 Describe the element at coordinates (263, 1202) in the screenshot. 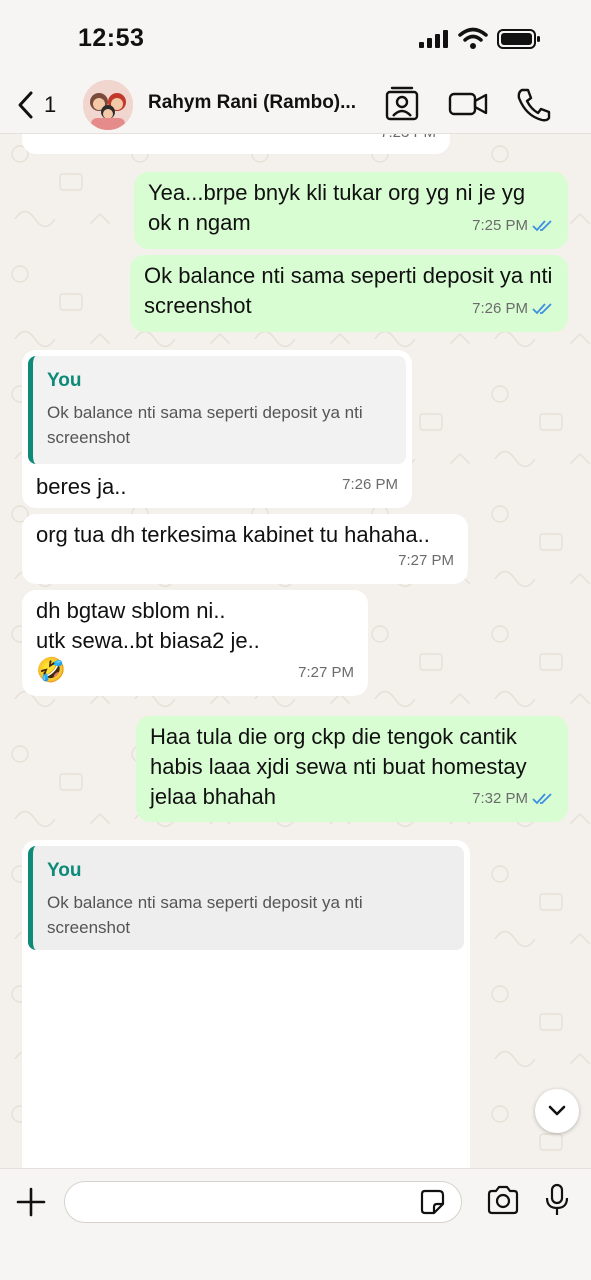

I see `message-input` at that location.